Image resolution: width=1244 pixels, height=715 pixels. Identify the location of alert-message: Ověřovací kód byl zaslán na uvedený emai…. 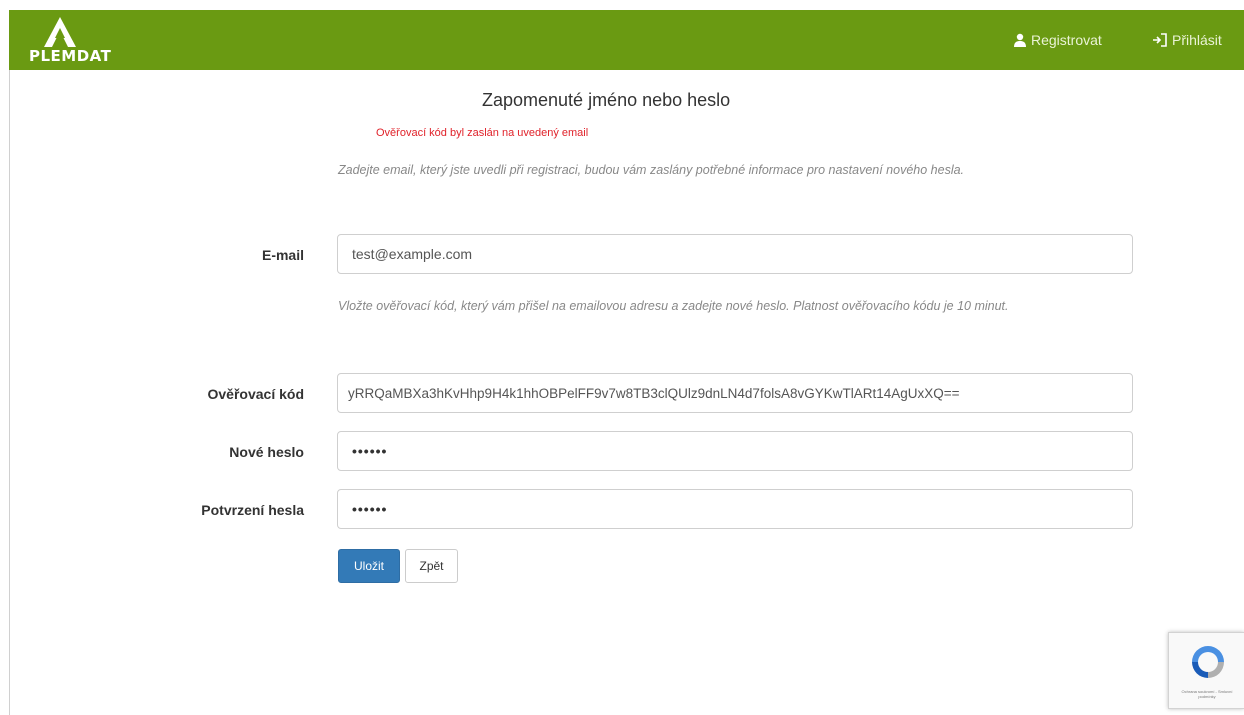
(482, 133).